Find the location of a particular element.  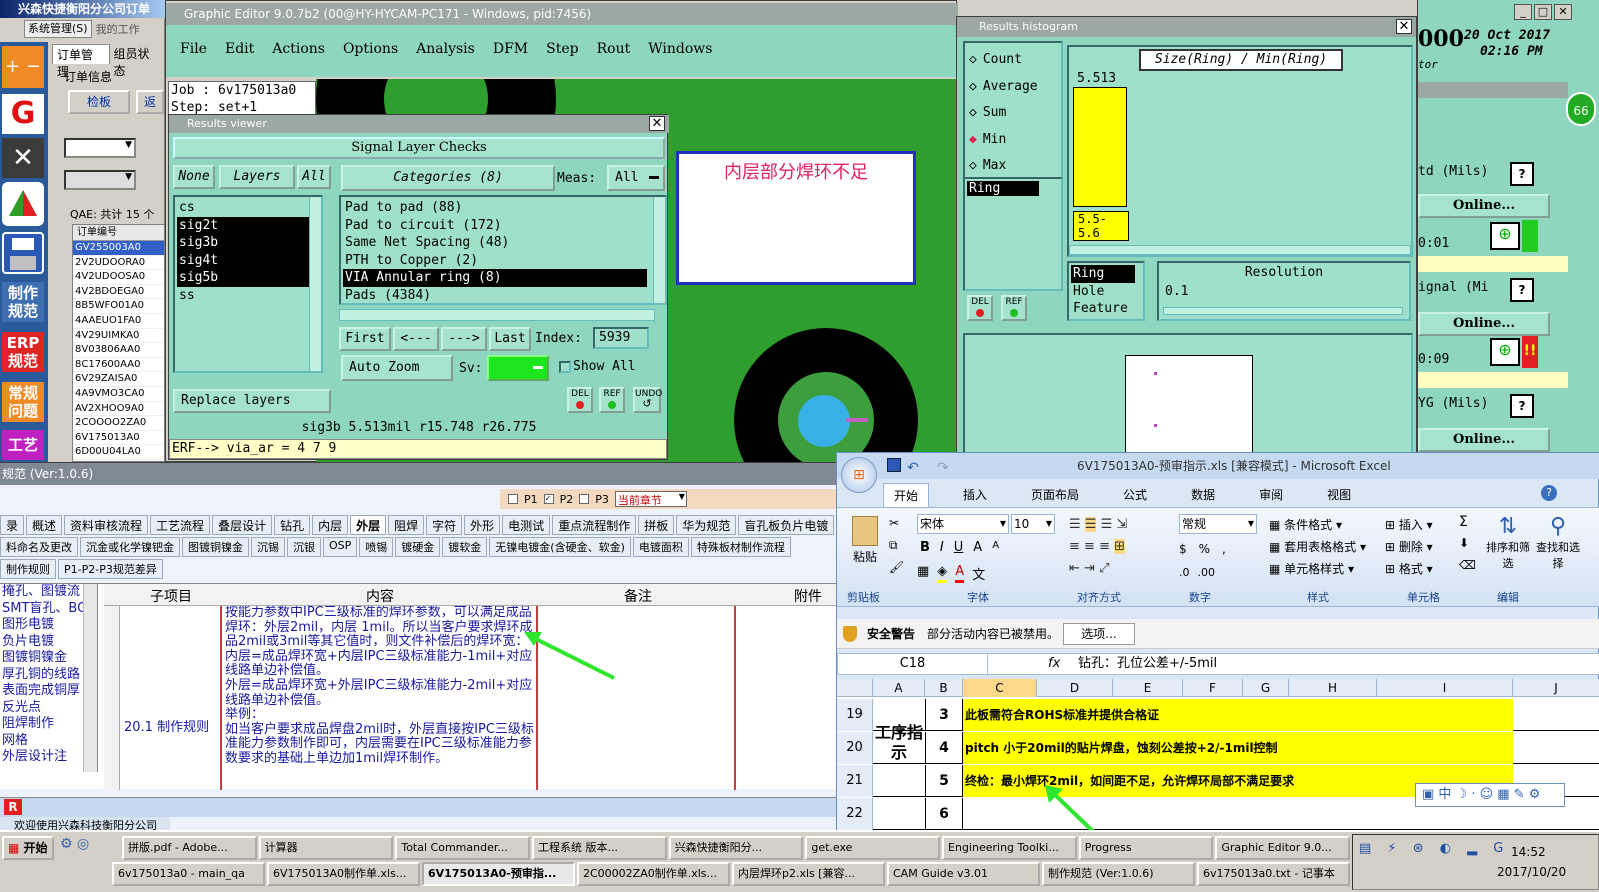

p1-checkbox is located at coordinates (513, 499).